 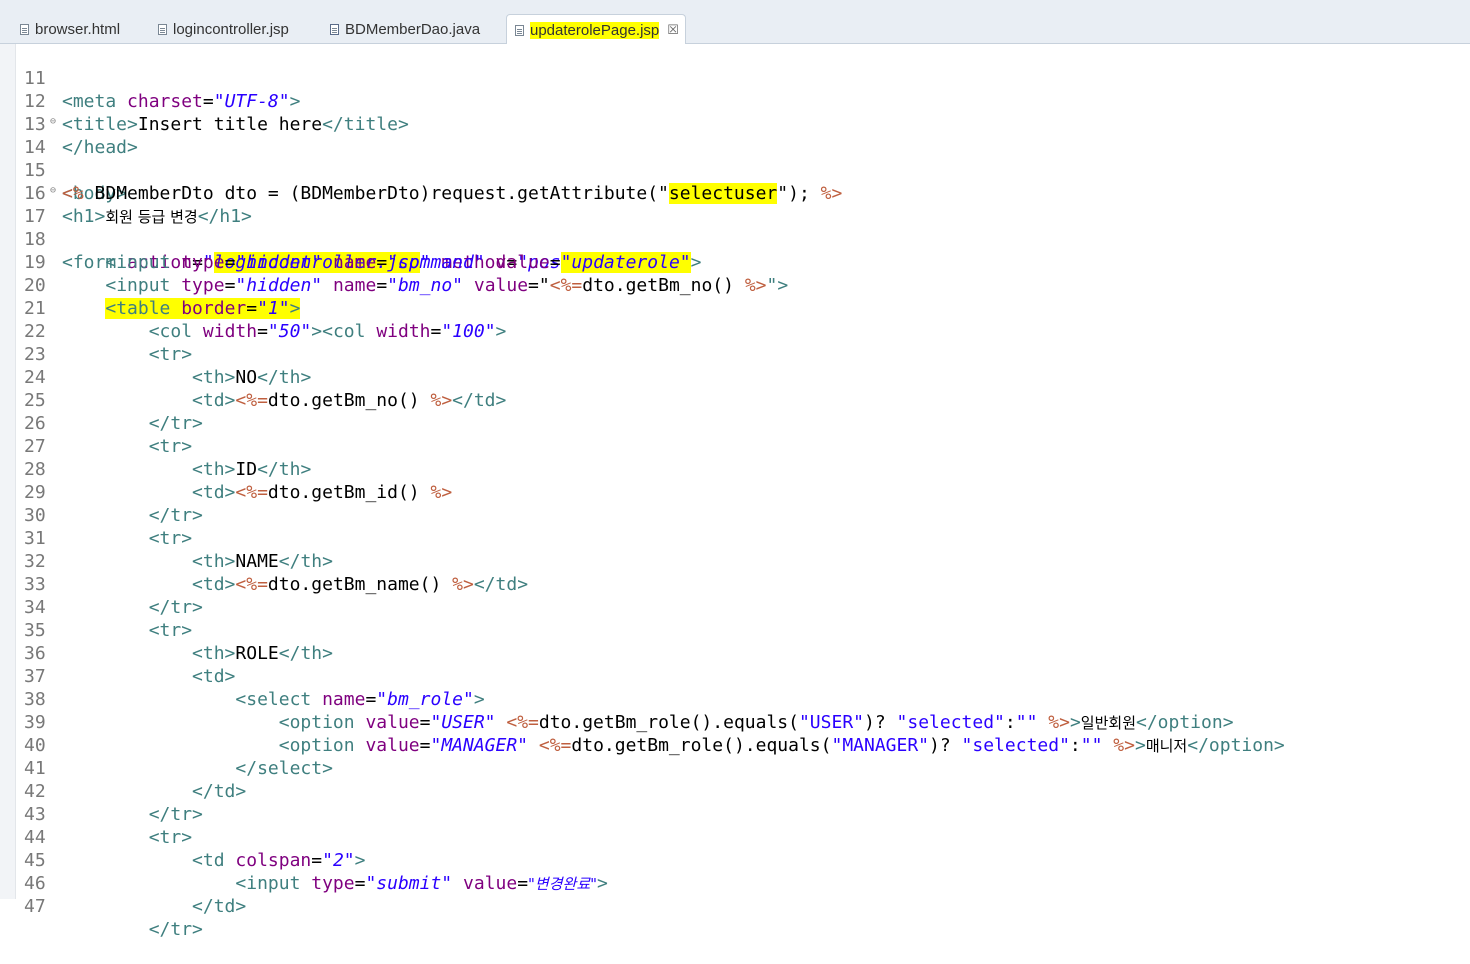 What do you see at coordinates (162, 90) in the screenshot?
I see `code-line: 11 <meta charset="UTF-8">` at bounding box center [162, 90].